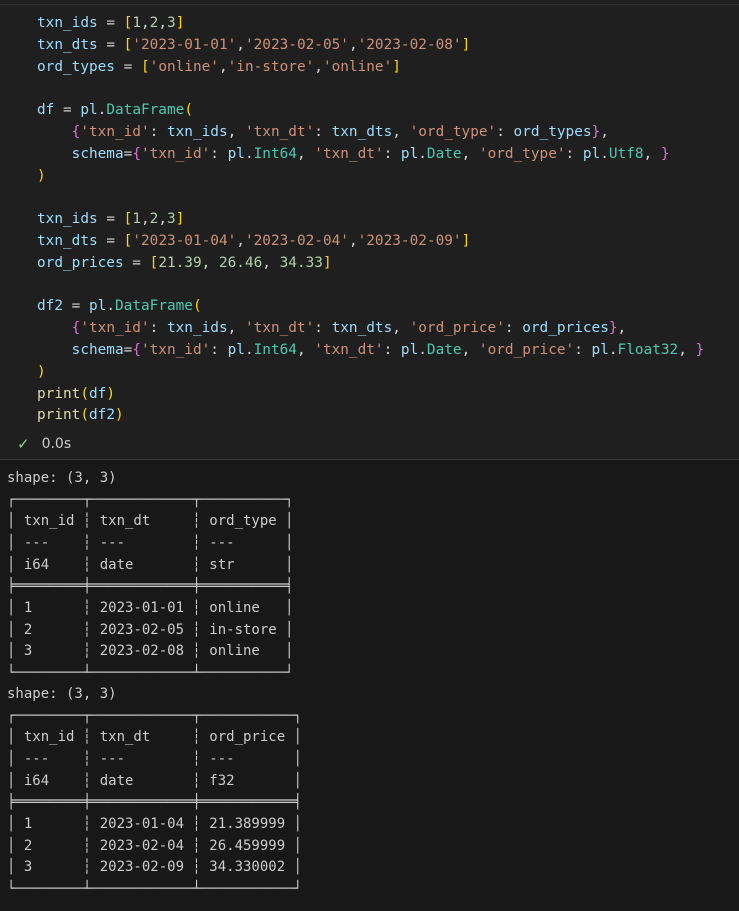  What do you see at coordinates (444, 153) in the screenshot?
I see `code-token: Date` at bounding box center [444, 153].